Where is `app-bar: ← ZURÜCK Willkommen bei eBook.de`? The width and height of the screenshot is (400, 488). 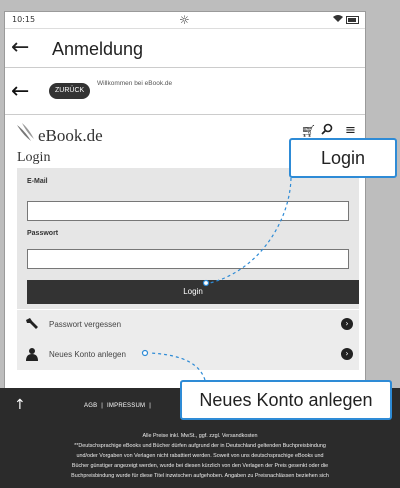 app-bar: ← ZURÜCK Willkommen bei eBook.de is located at coordinates (185, 92).